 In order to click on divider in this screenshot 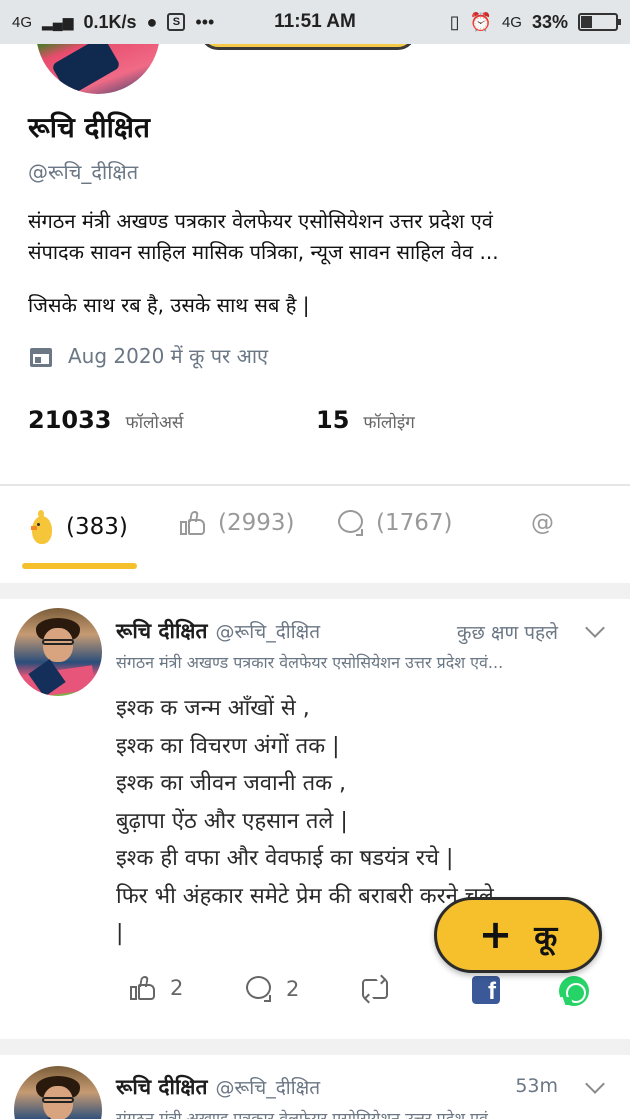, I will do `click(315, 485)`.